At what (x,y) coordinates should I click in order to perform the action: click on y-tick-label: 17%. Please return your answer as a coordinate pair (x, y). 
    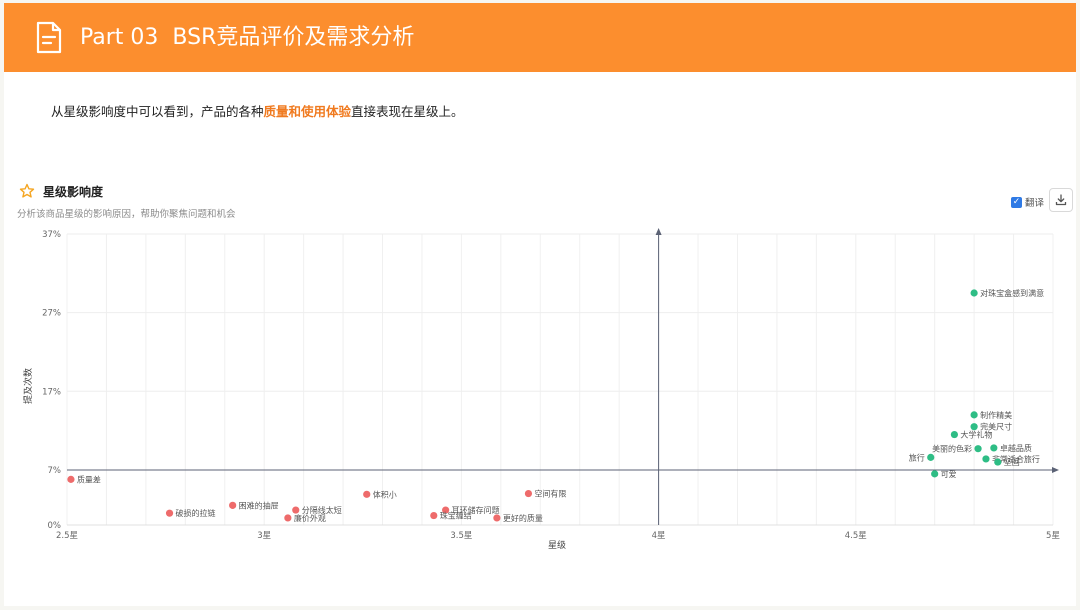
    Looking at the image, I should click on (51, 392).